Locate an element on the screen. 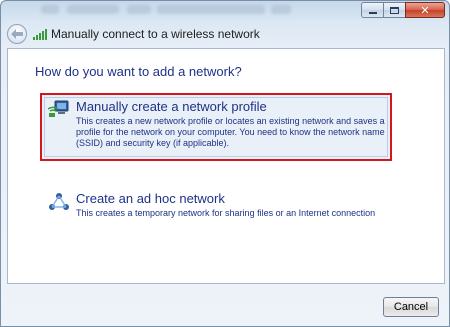 The image size is (450, 327). back-arrow-icon is located at coordinates (17, 34).